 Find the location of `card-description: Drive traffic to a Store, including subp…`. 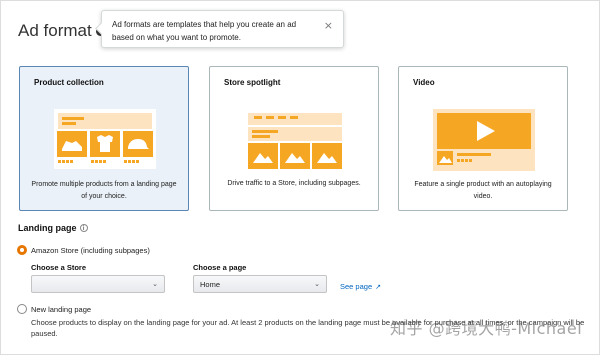

card-description: Drive traffic to a Store, including subp… is located at coordinates (294, 183).